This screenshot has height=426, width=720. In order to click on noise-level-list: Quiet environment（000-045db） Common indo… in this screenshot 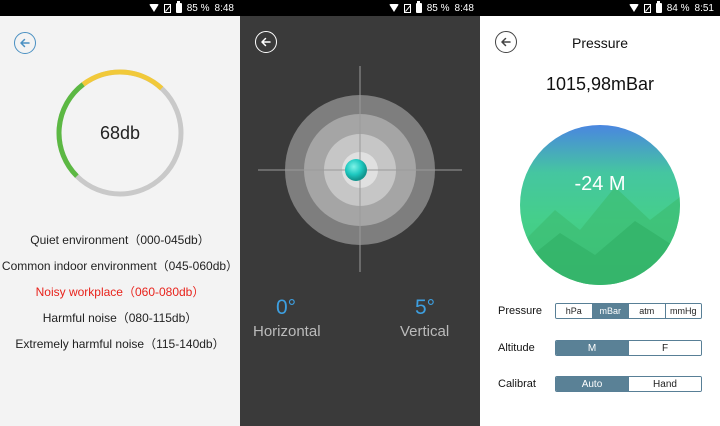, I will do `click(120, 295)`.